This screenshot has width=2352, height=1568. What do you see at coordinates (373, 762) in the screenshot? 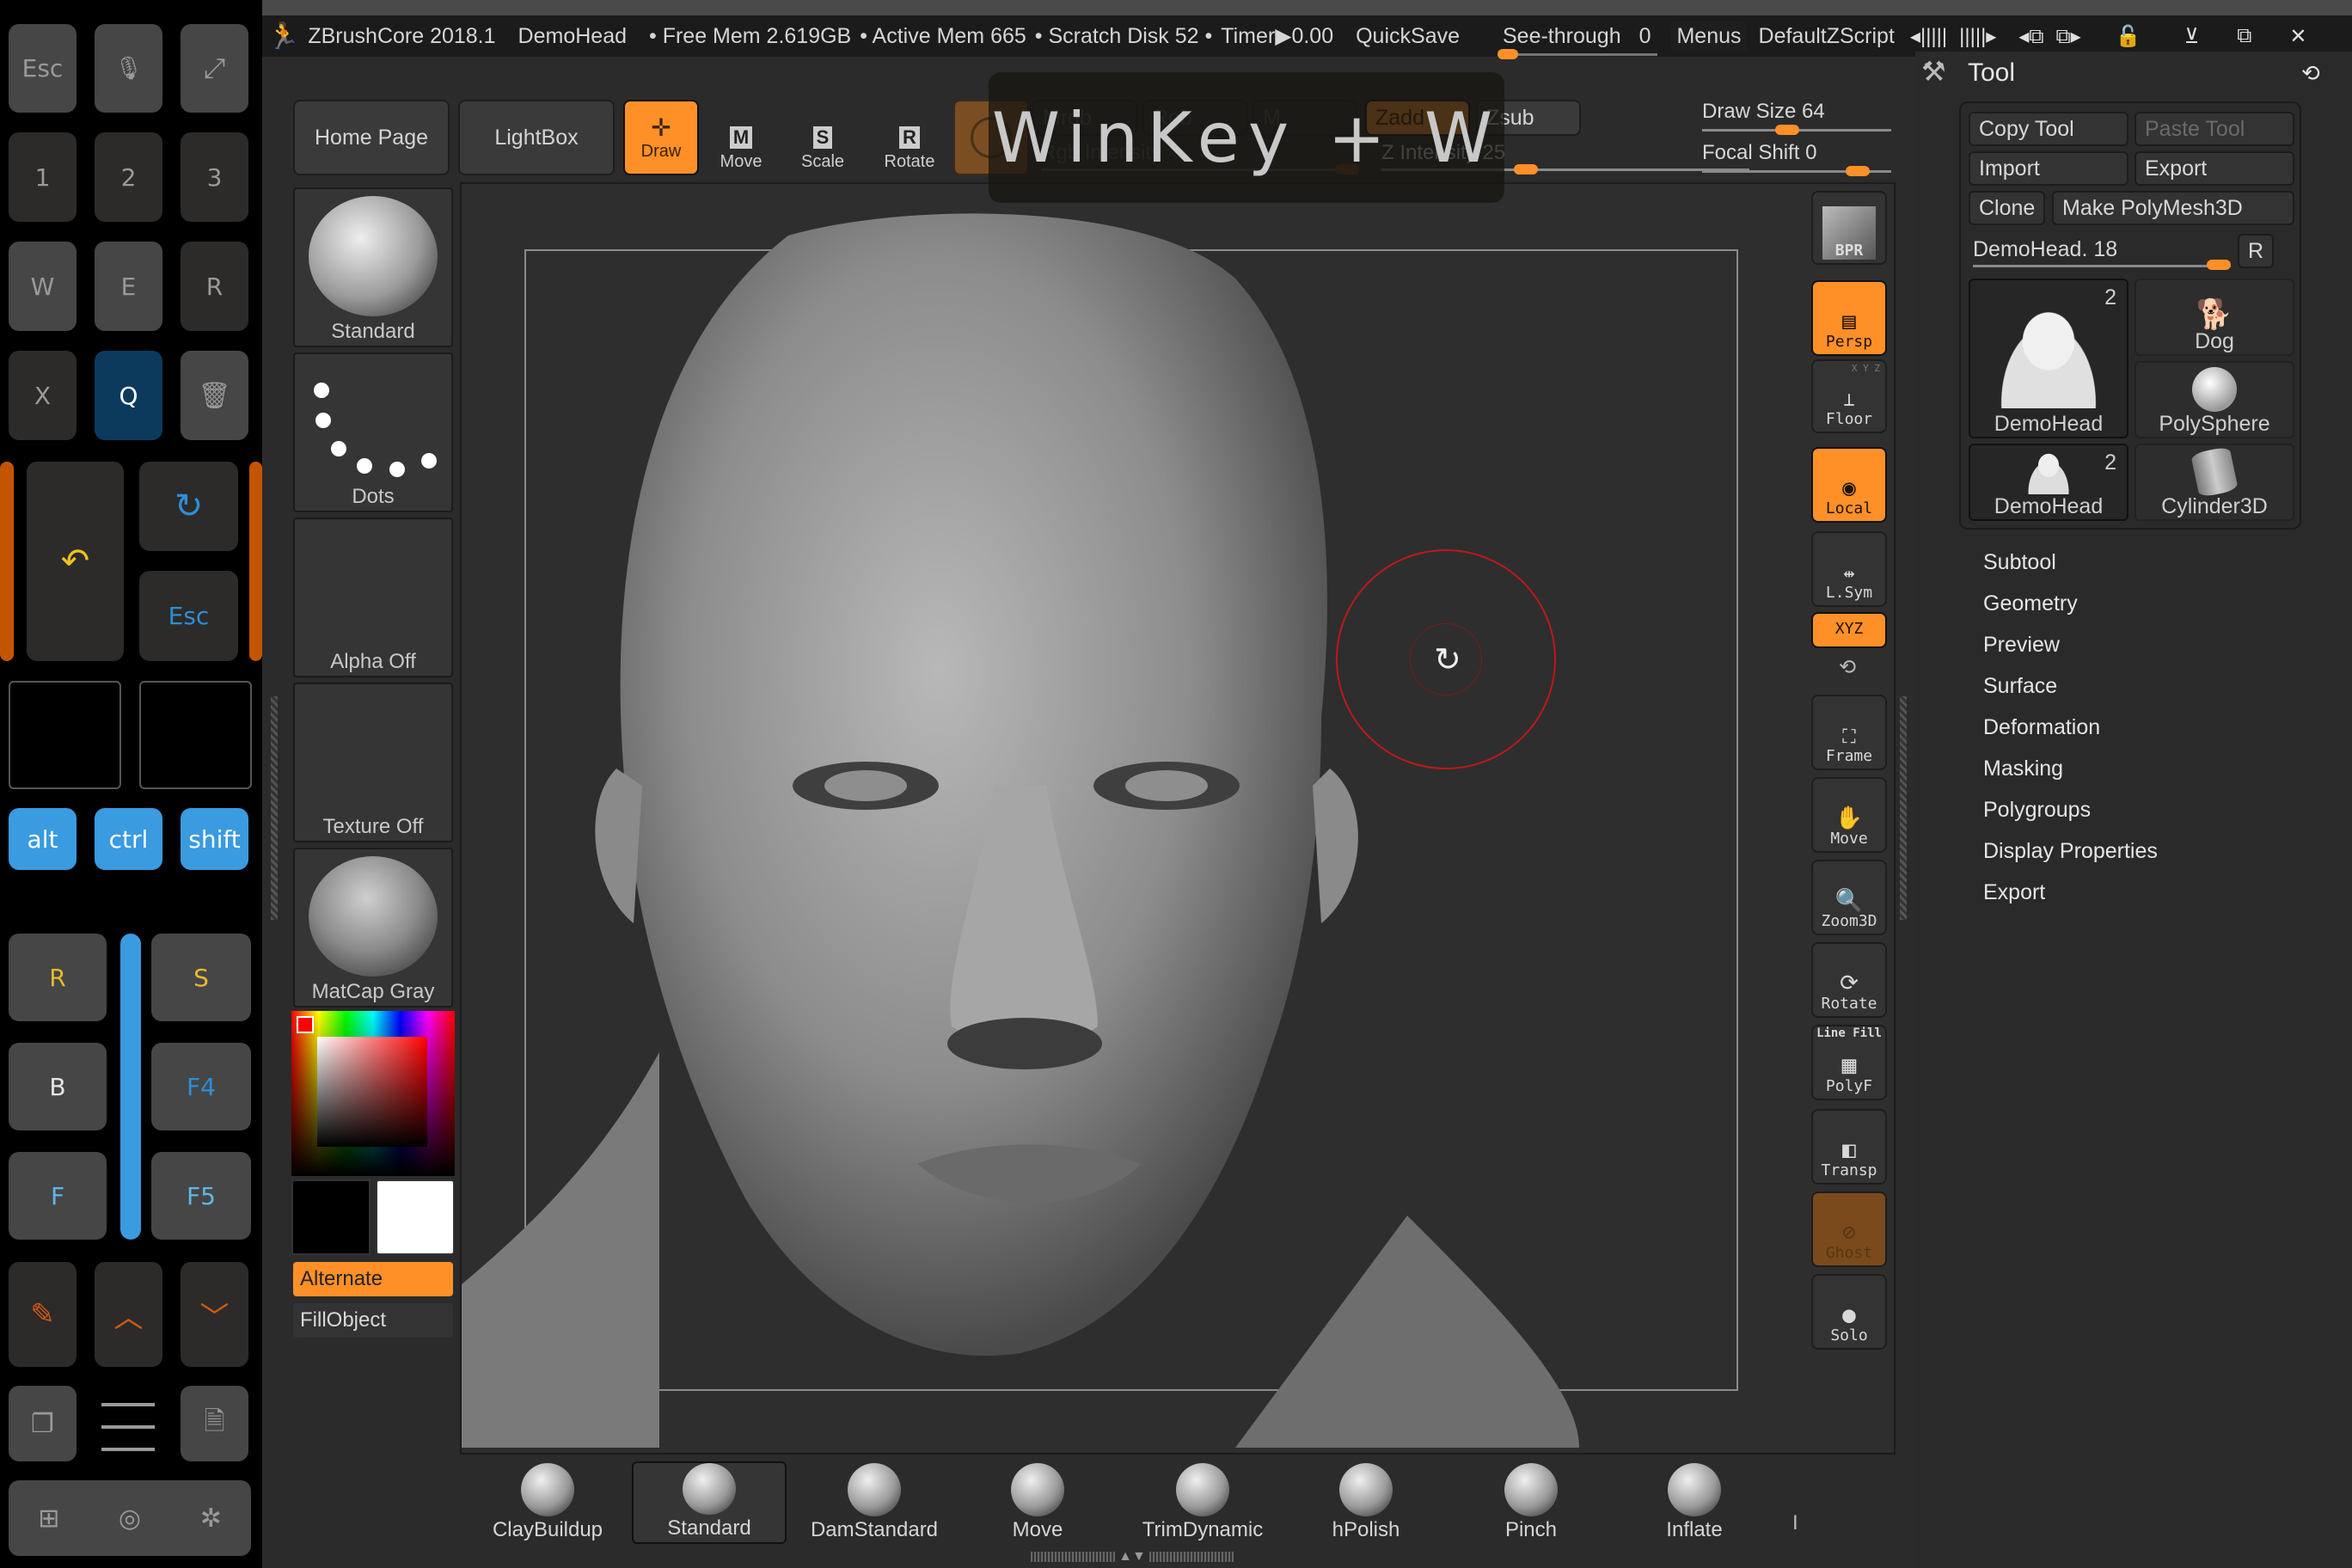
I see `texture-selector: Texture Off` at bounding box center [373, 762].